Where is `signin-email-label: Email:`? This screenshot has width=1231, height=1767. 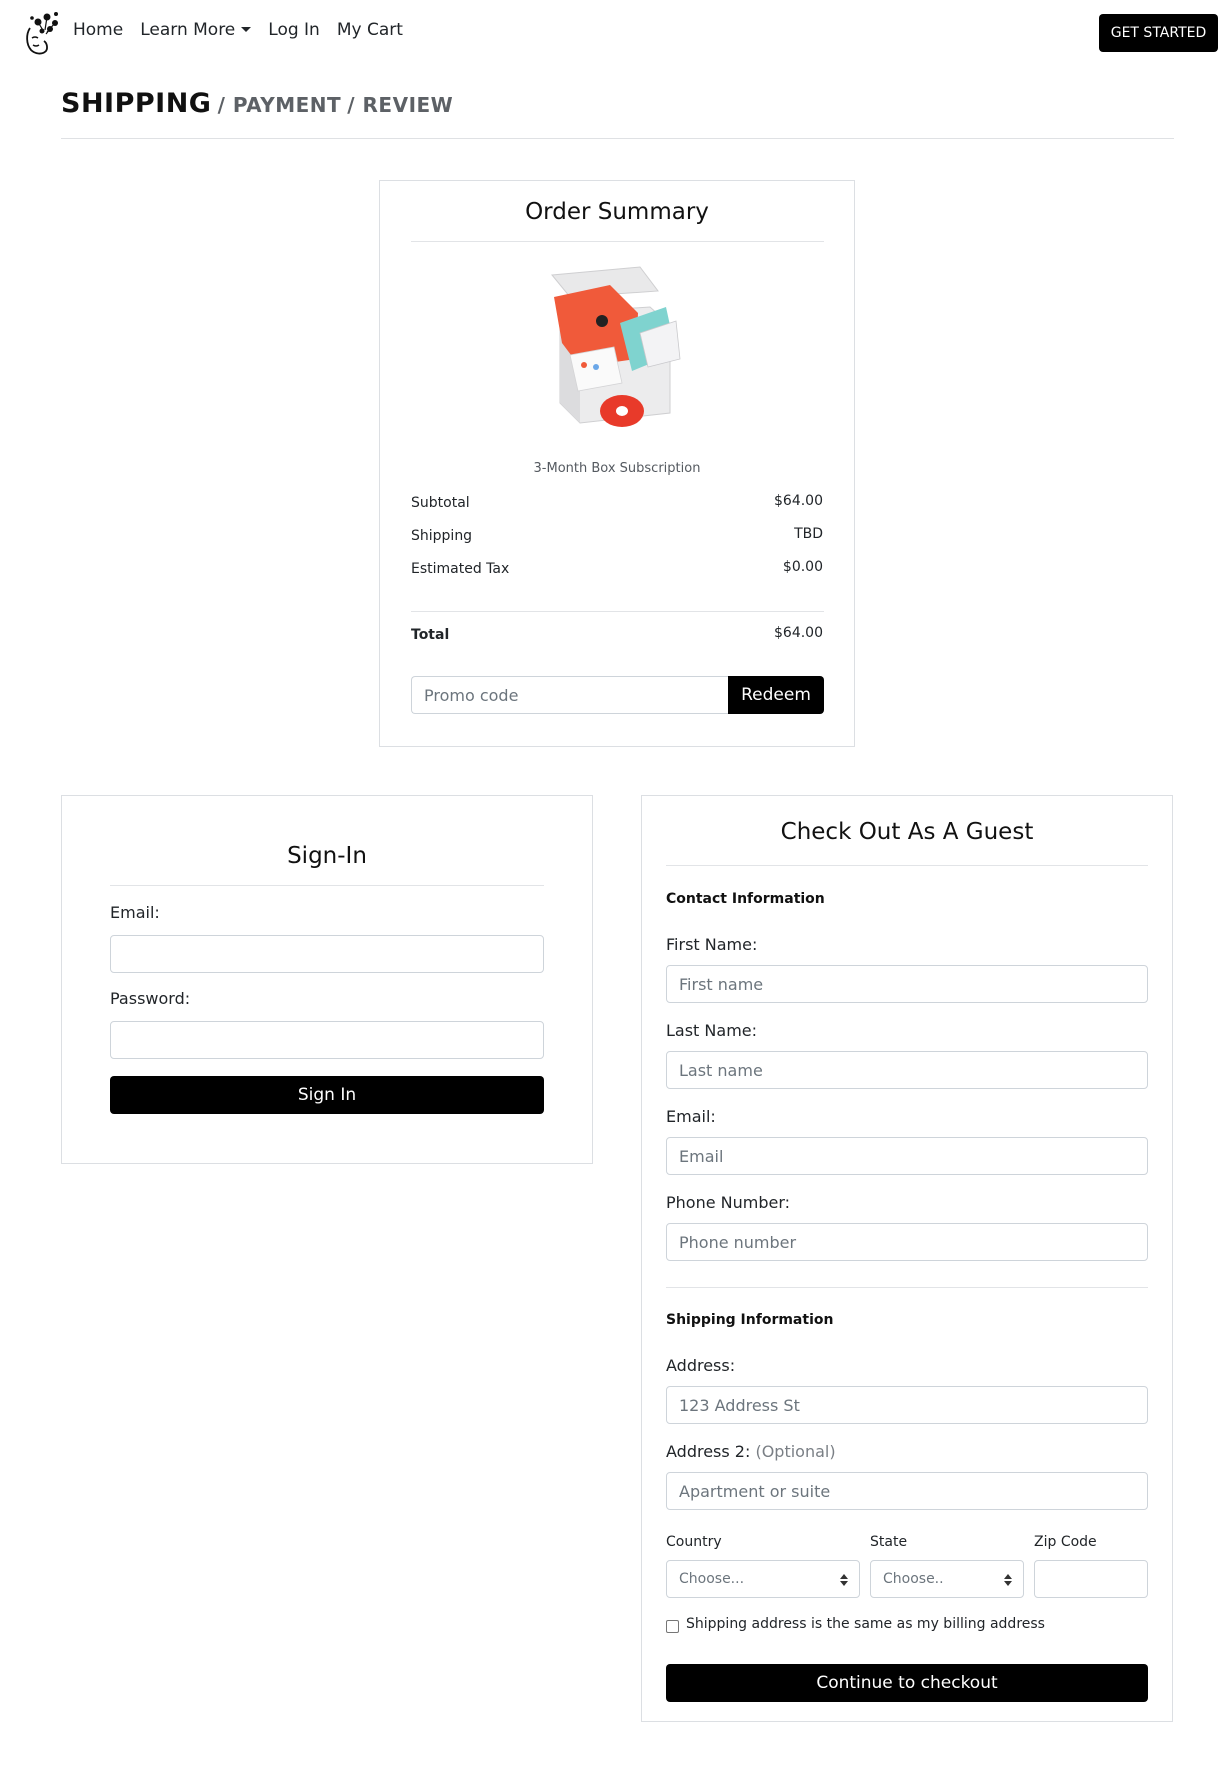
signin-email-label: Email: is located at coordinates (135, 912).